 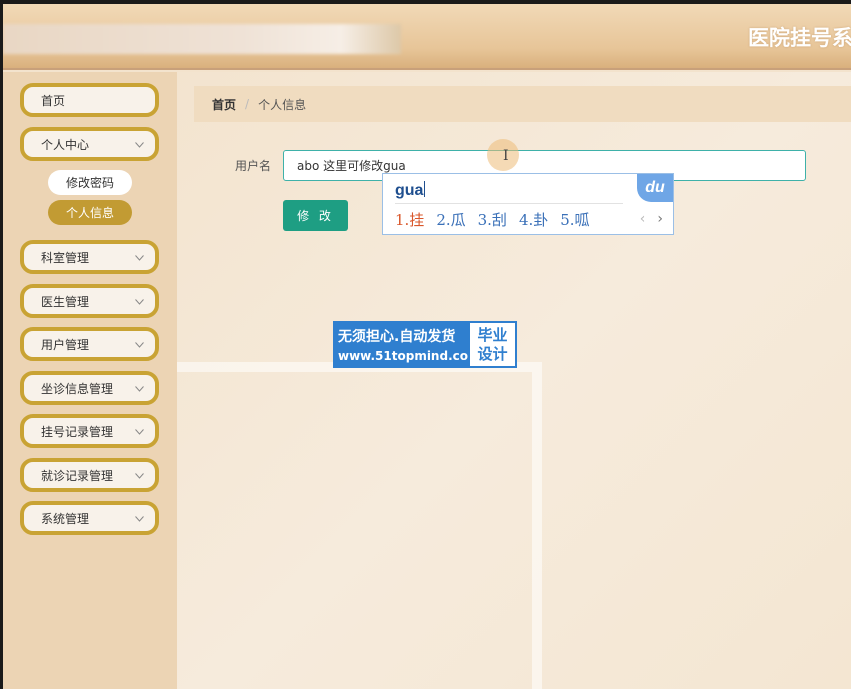 What do you see at coordinates (492, 219) in the screenshot?
I see `ime-candidate: 3.刮` at bounding box center [492, 219].